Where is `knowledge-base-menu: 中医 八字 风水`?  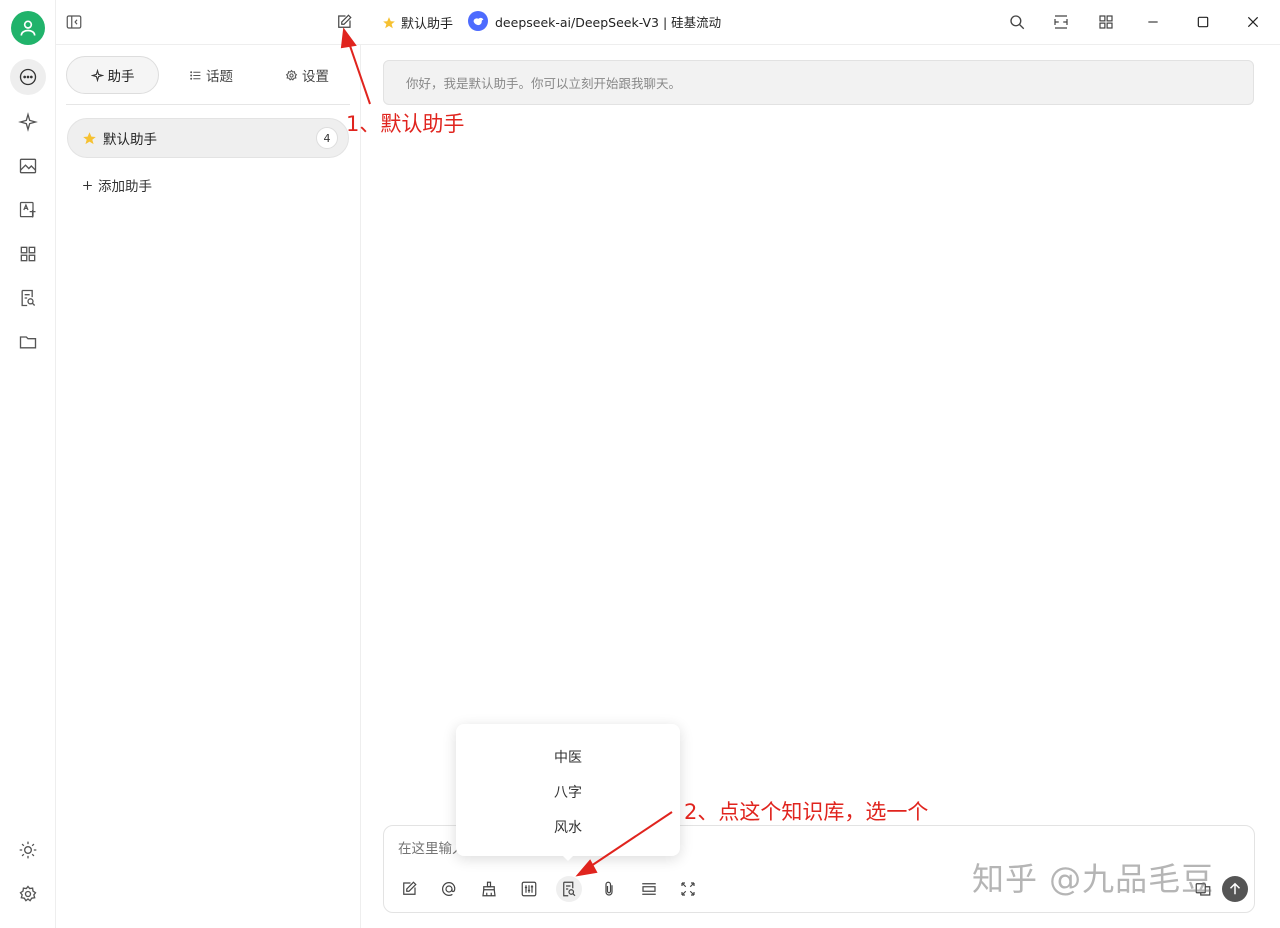 knowledge-base-menu: 中医 八字 风水 is located at coordinates (568, 790).